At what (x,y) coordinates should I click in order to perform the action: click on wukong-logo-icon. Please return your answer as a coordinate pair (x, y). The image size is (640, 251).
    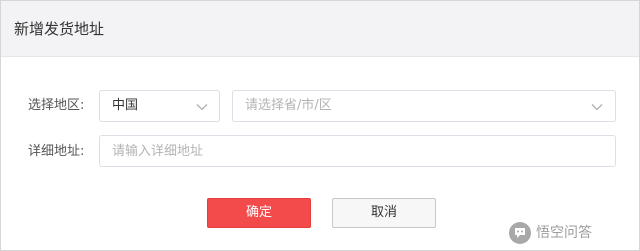
    Looking at the image, I should click on (520, 233).